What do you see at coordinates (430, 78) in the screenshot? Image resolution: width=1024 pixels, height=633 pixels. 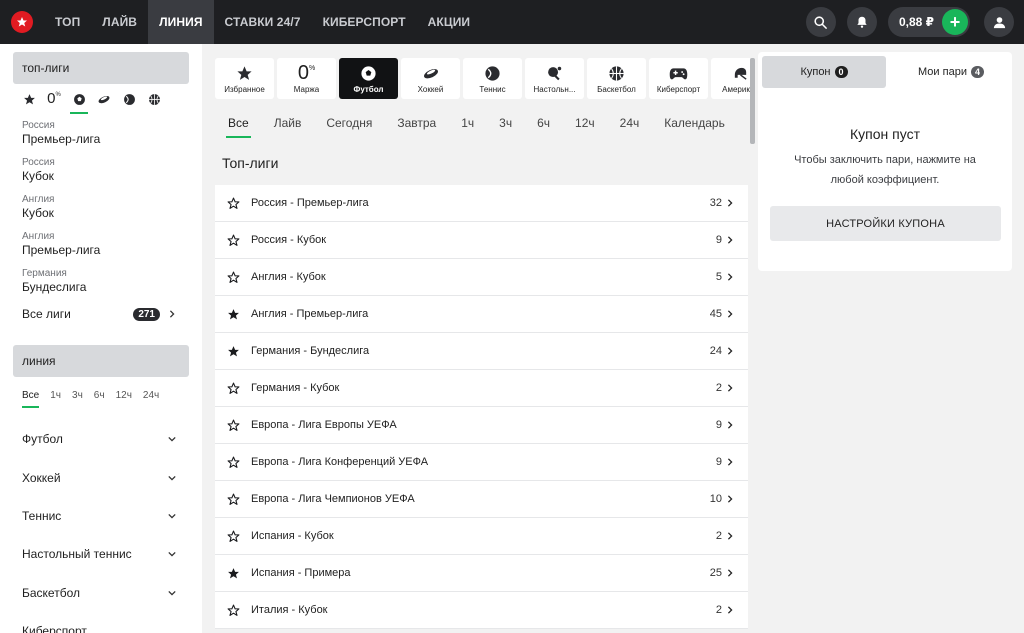 I see `sport-tile-hockey: Хоккей` at bounding box center [430, 78].